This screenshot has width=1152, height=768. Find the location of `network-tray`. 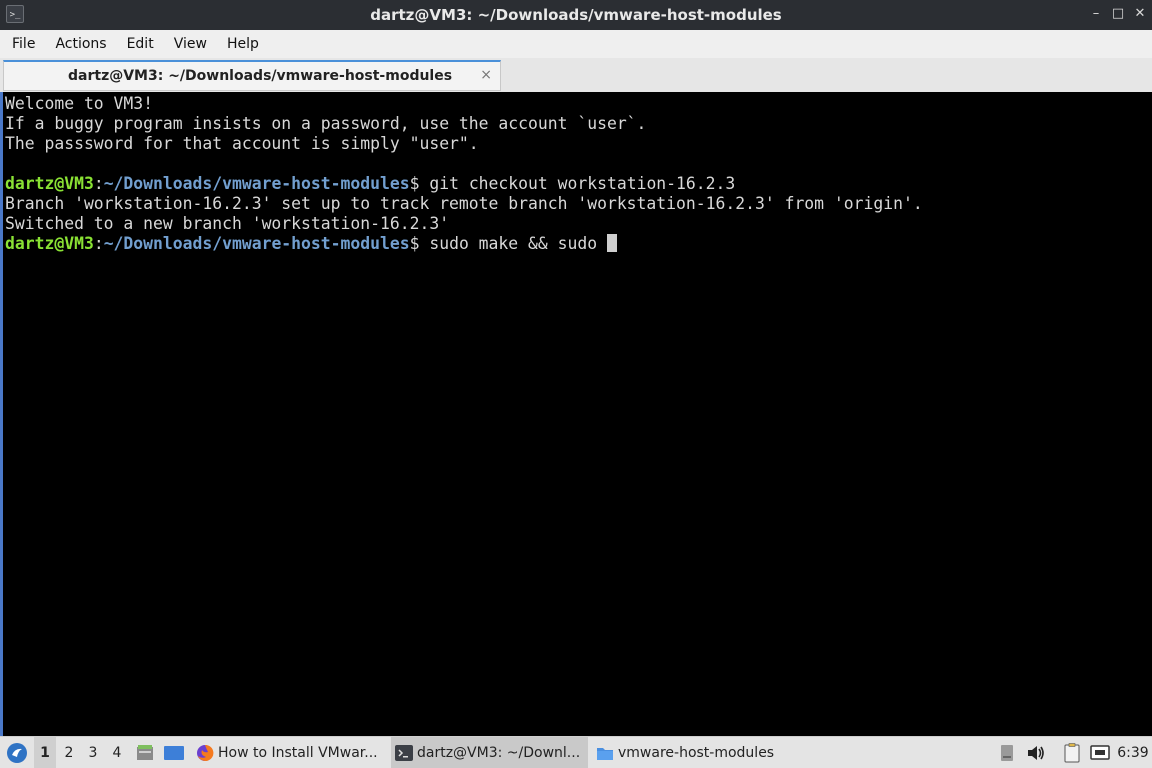

network-tray is located at coordinates (1100, 752).